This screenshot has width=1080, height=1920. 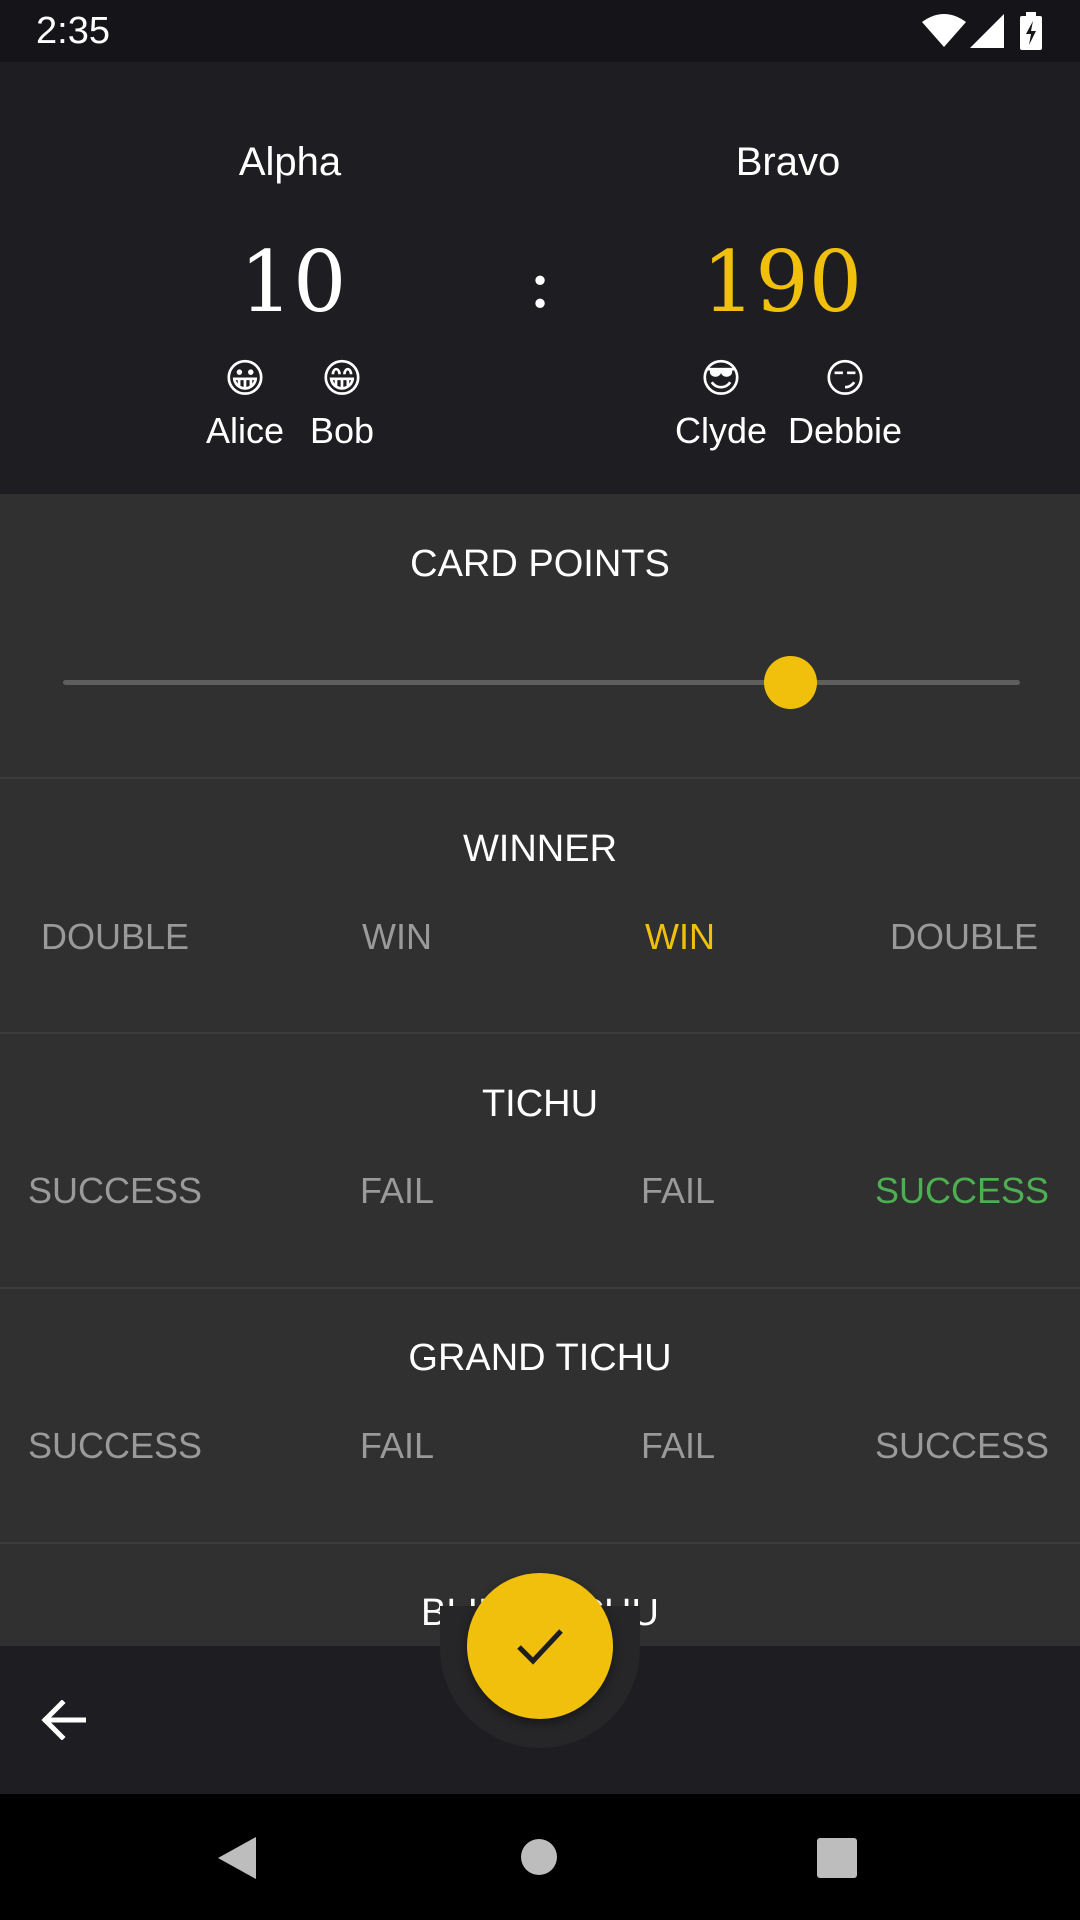 I want to click on grand-tichu-success-alpha-option: SUCCESS, so click(x=127, y=1446).